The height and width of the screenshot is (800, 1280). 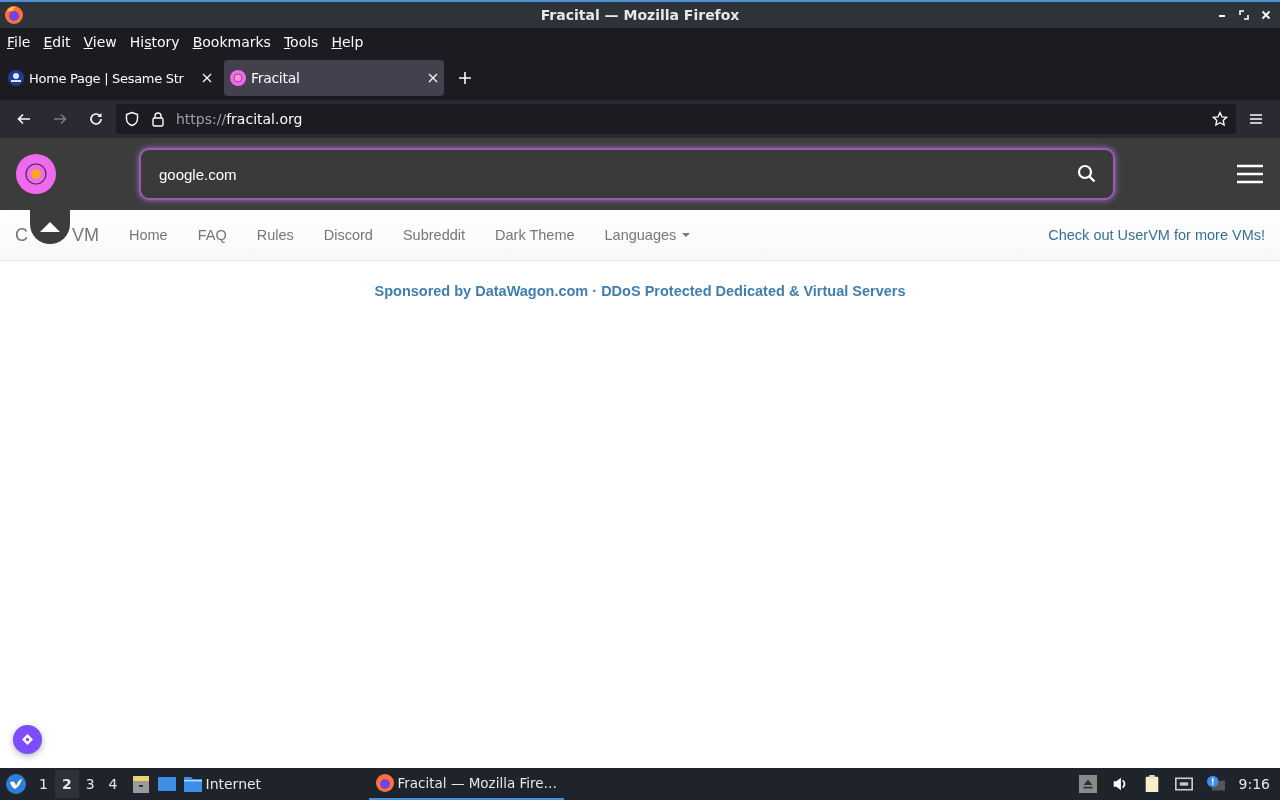 I want to click on workspace-button: 1, so click(x=43, y=784).